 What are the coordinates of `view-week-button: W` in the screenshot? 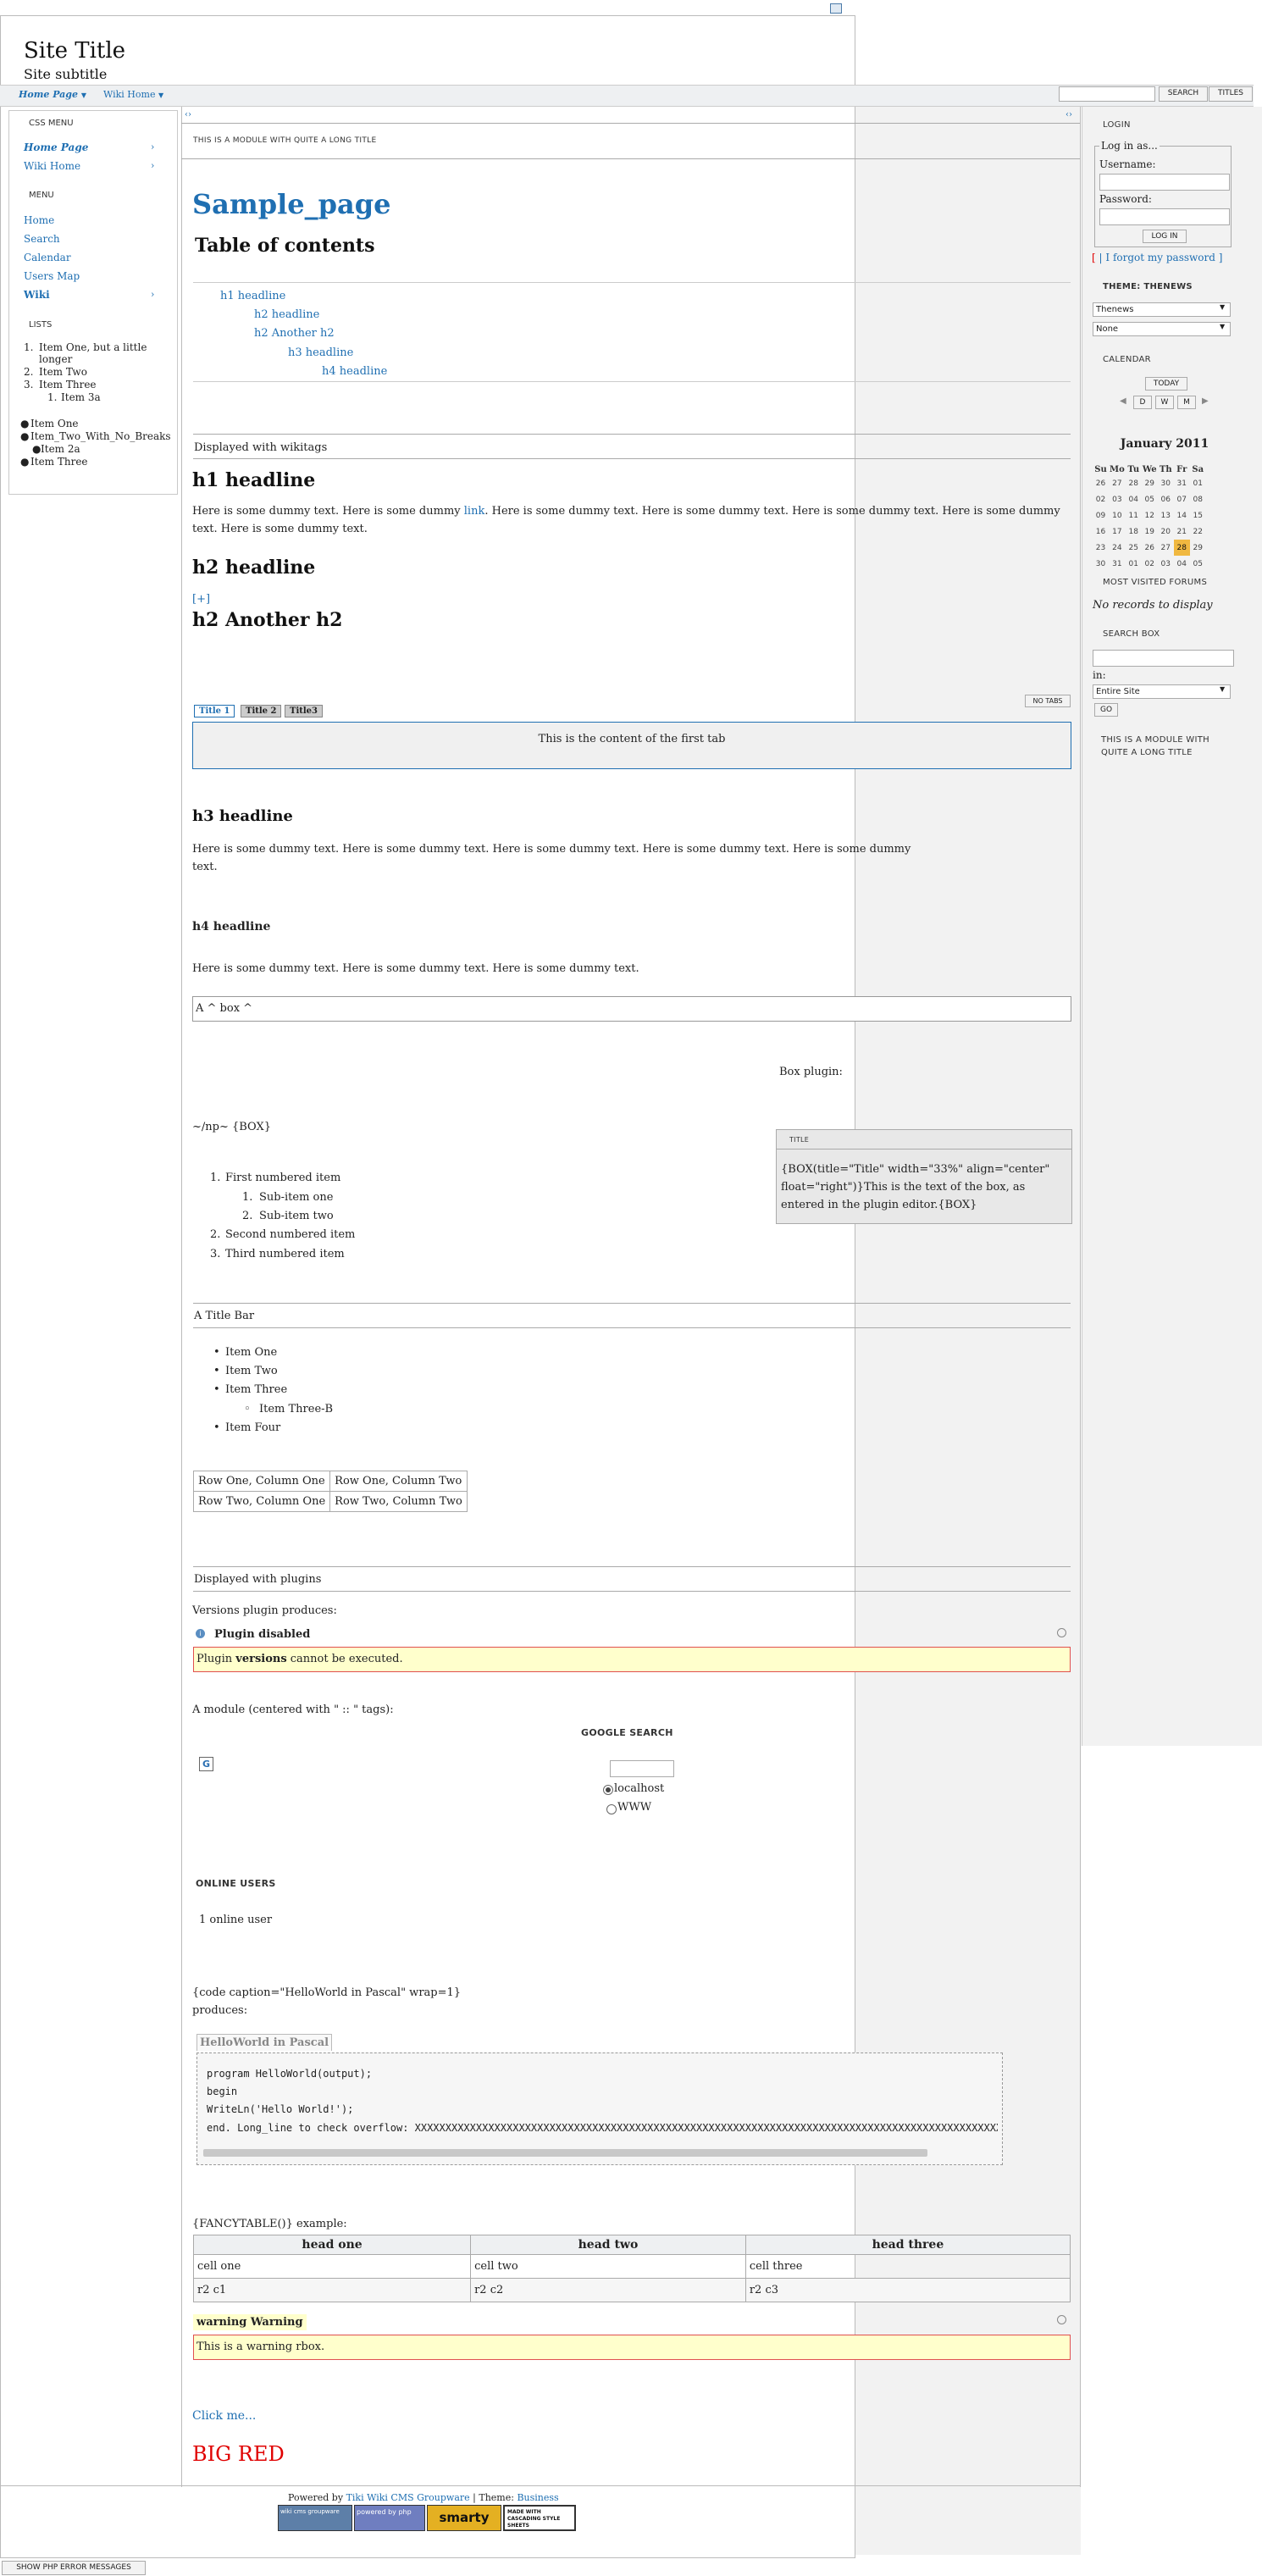 It's located at (1164, 402).